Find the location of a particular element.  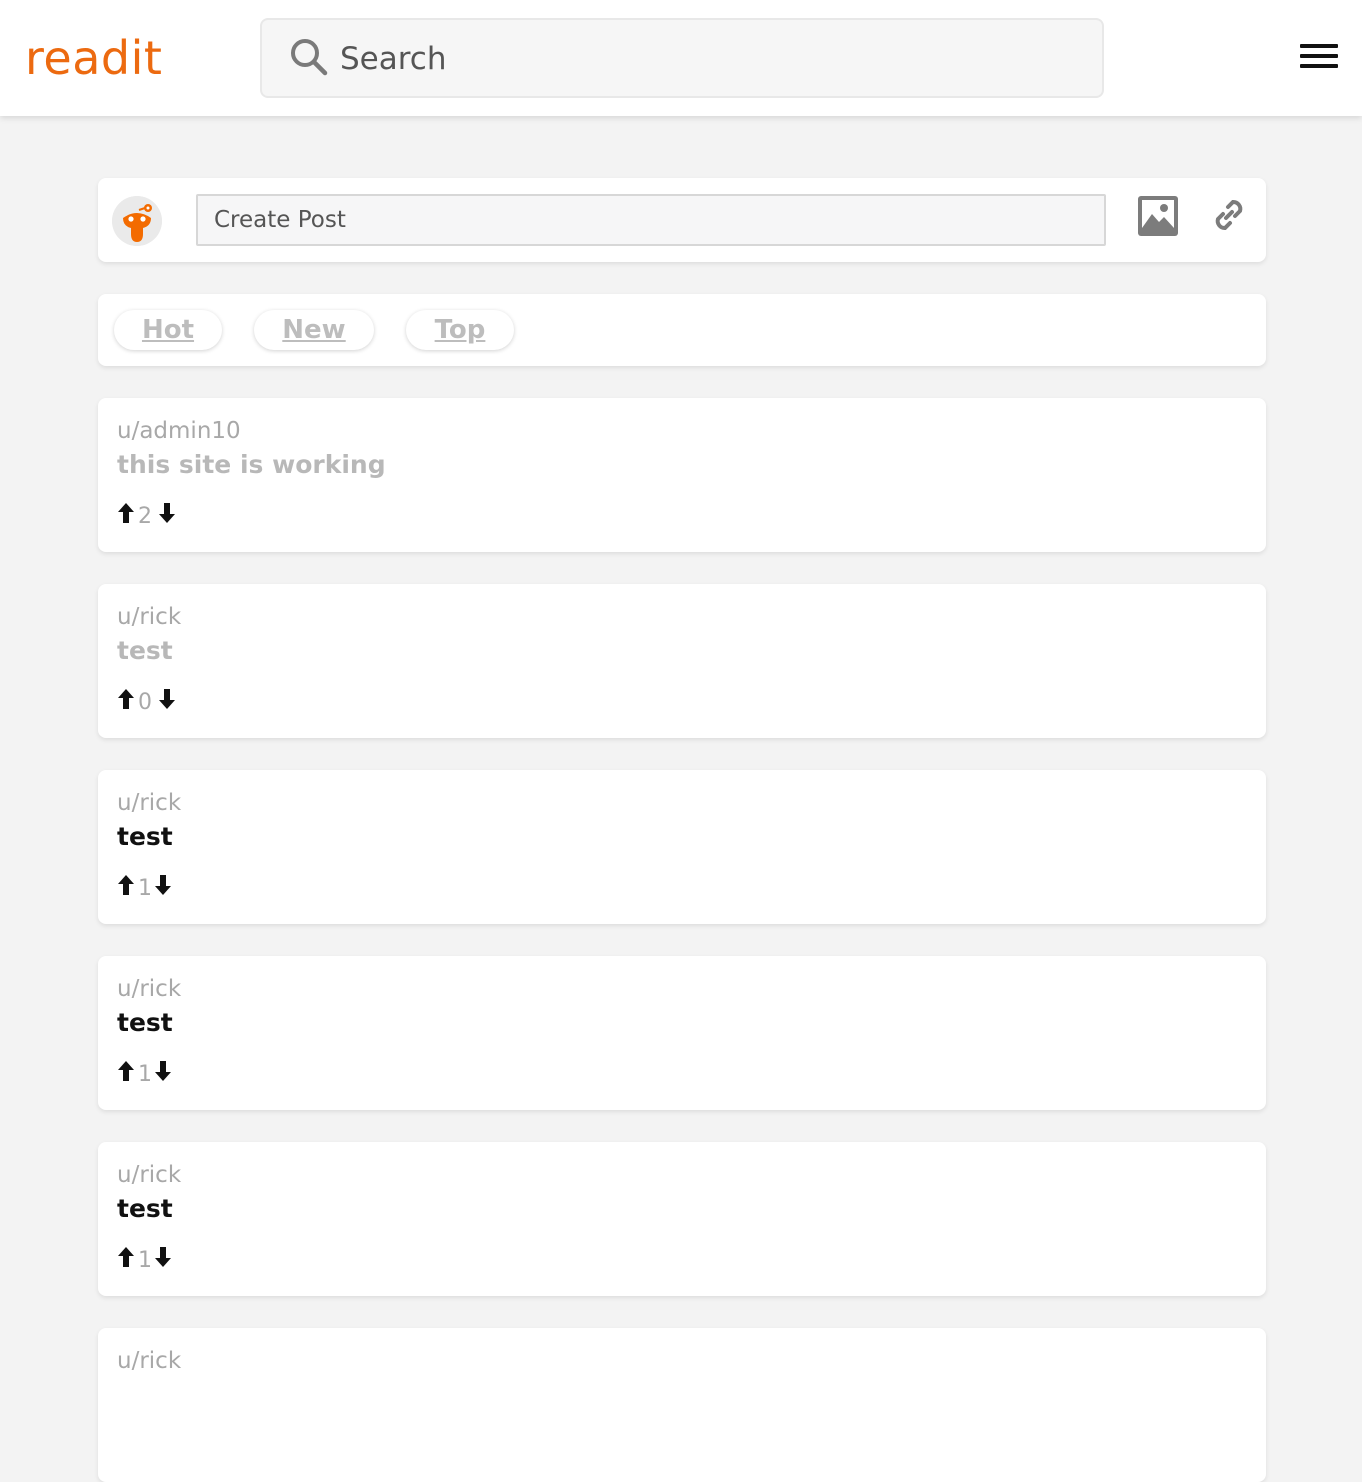

reddit-alien-avatar-icon is located at coordinates (137, 221).